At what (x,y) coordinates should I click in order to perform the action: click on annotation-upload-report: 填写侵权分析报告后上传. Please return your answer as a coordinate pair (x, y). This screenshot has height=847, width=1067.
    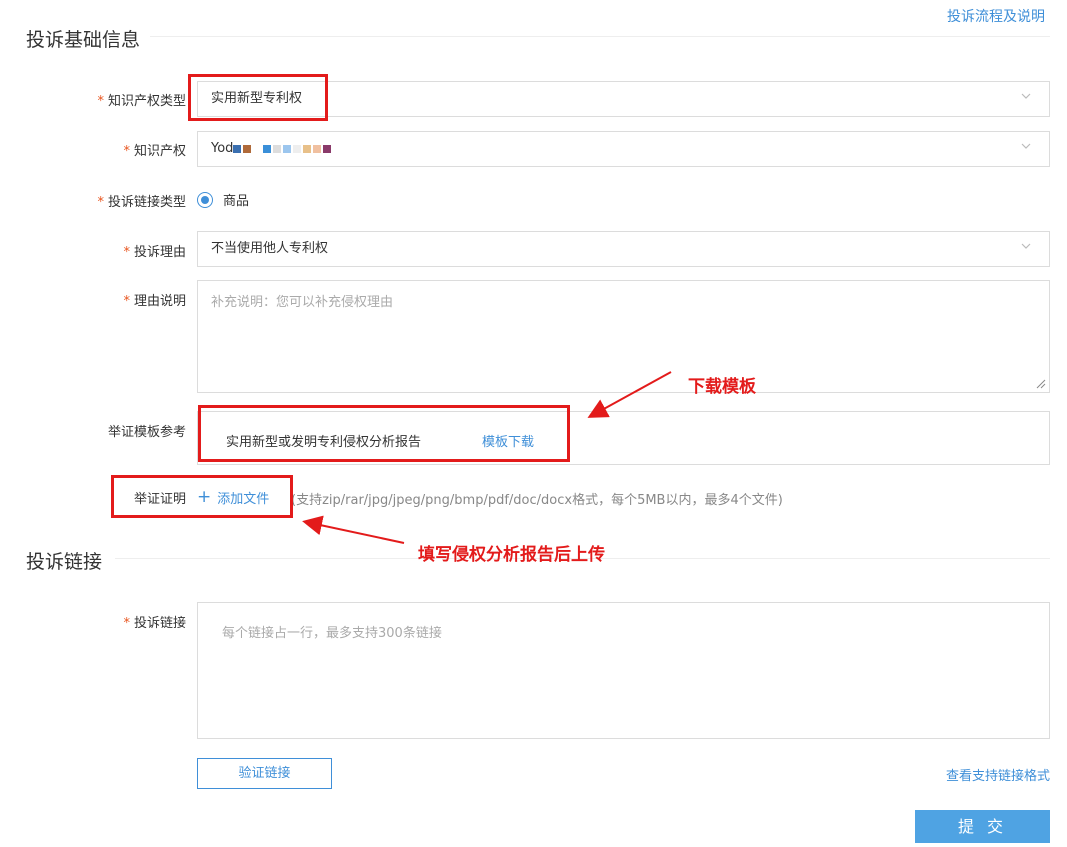
    Looking at the image, I should click on (511, 555).